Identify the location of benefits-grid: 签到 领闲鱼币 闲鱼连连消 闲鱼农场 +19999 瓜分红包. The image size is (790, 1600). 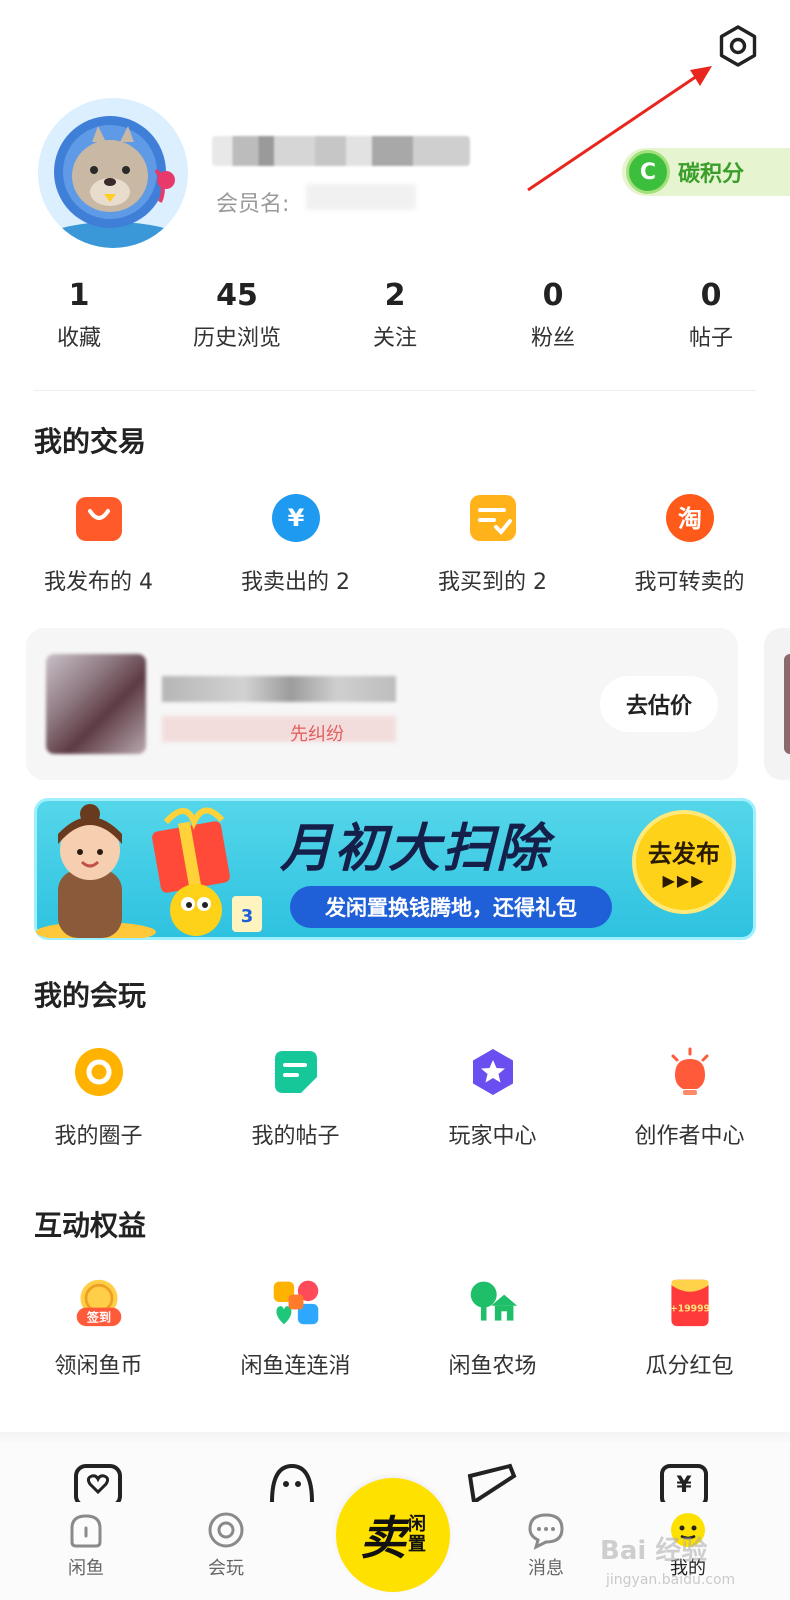
(395, 1328).